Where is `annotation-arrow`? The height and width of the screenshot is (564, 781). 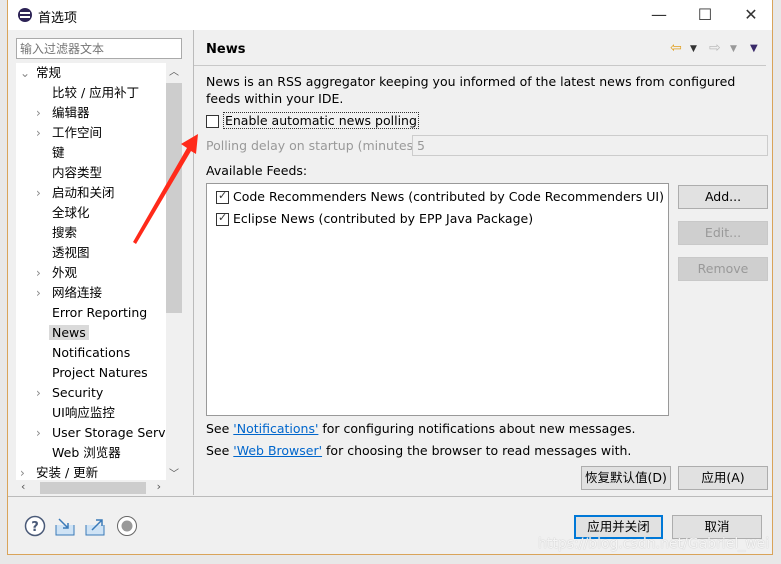 annotation-arrow is located at coordinates (165, 189).